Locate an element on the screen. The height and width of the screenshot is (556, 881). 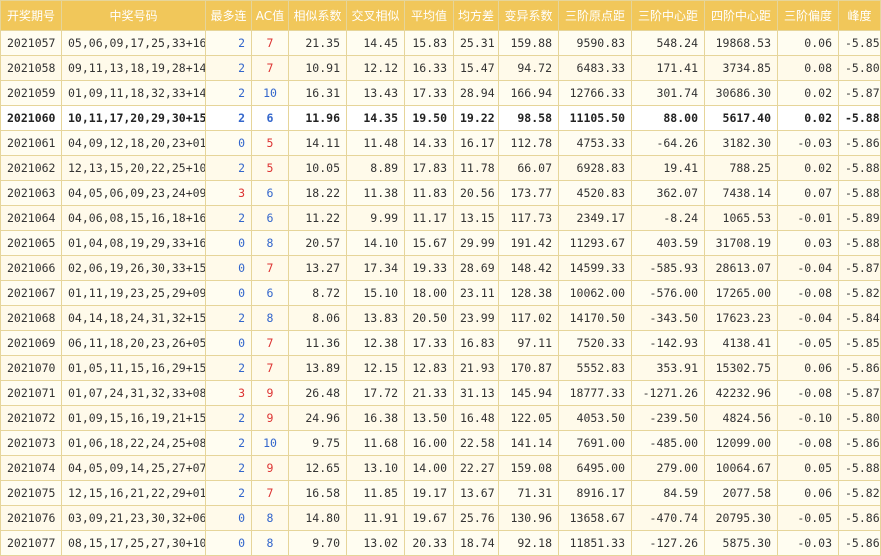
cell-similarity: 8.06 is located at coordinates (317, 318).